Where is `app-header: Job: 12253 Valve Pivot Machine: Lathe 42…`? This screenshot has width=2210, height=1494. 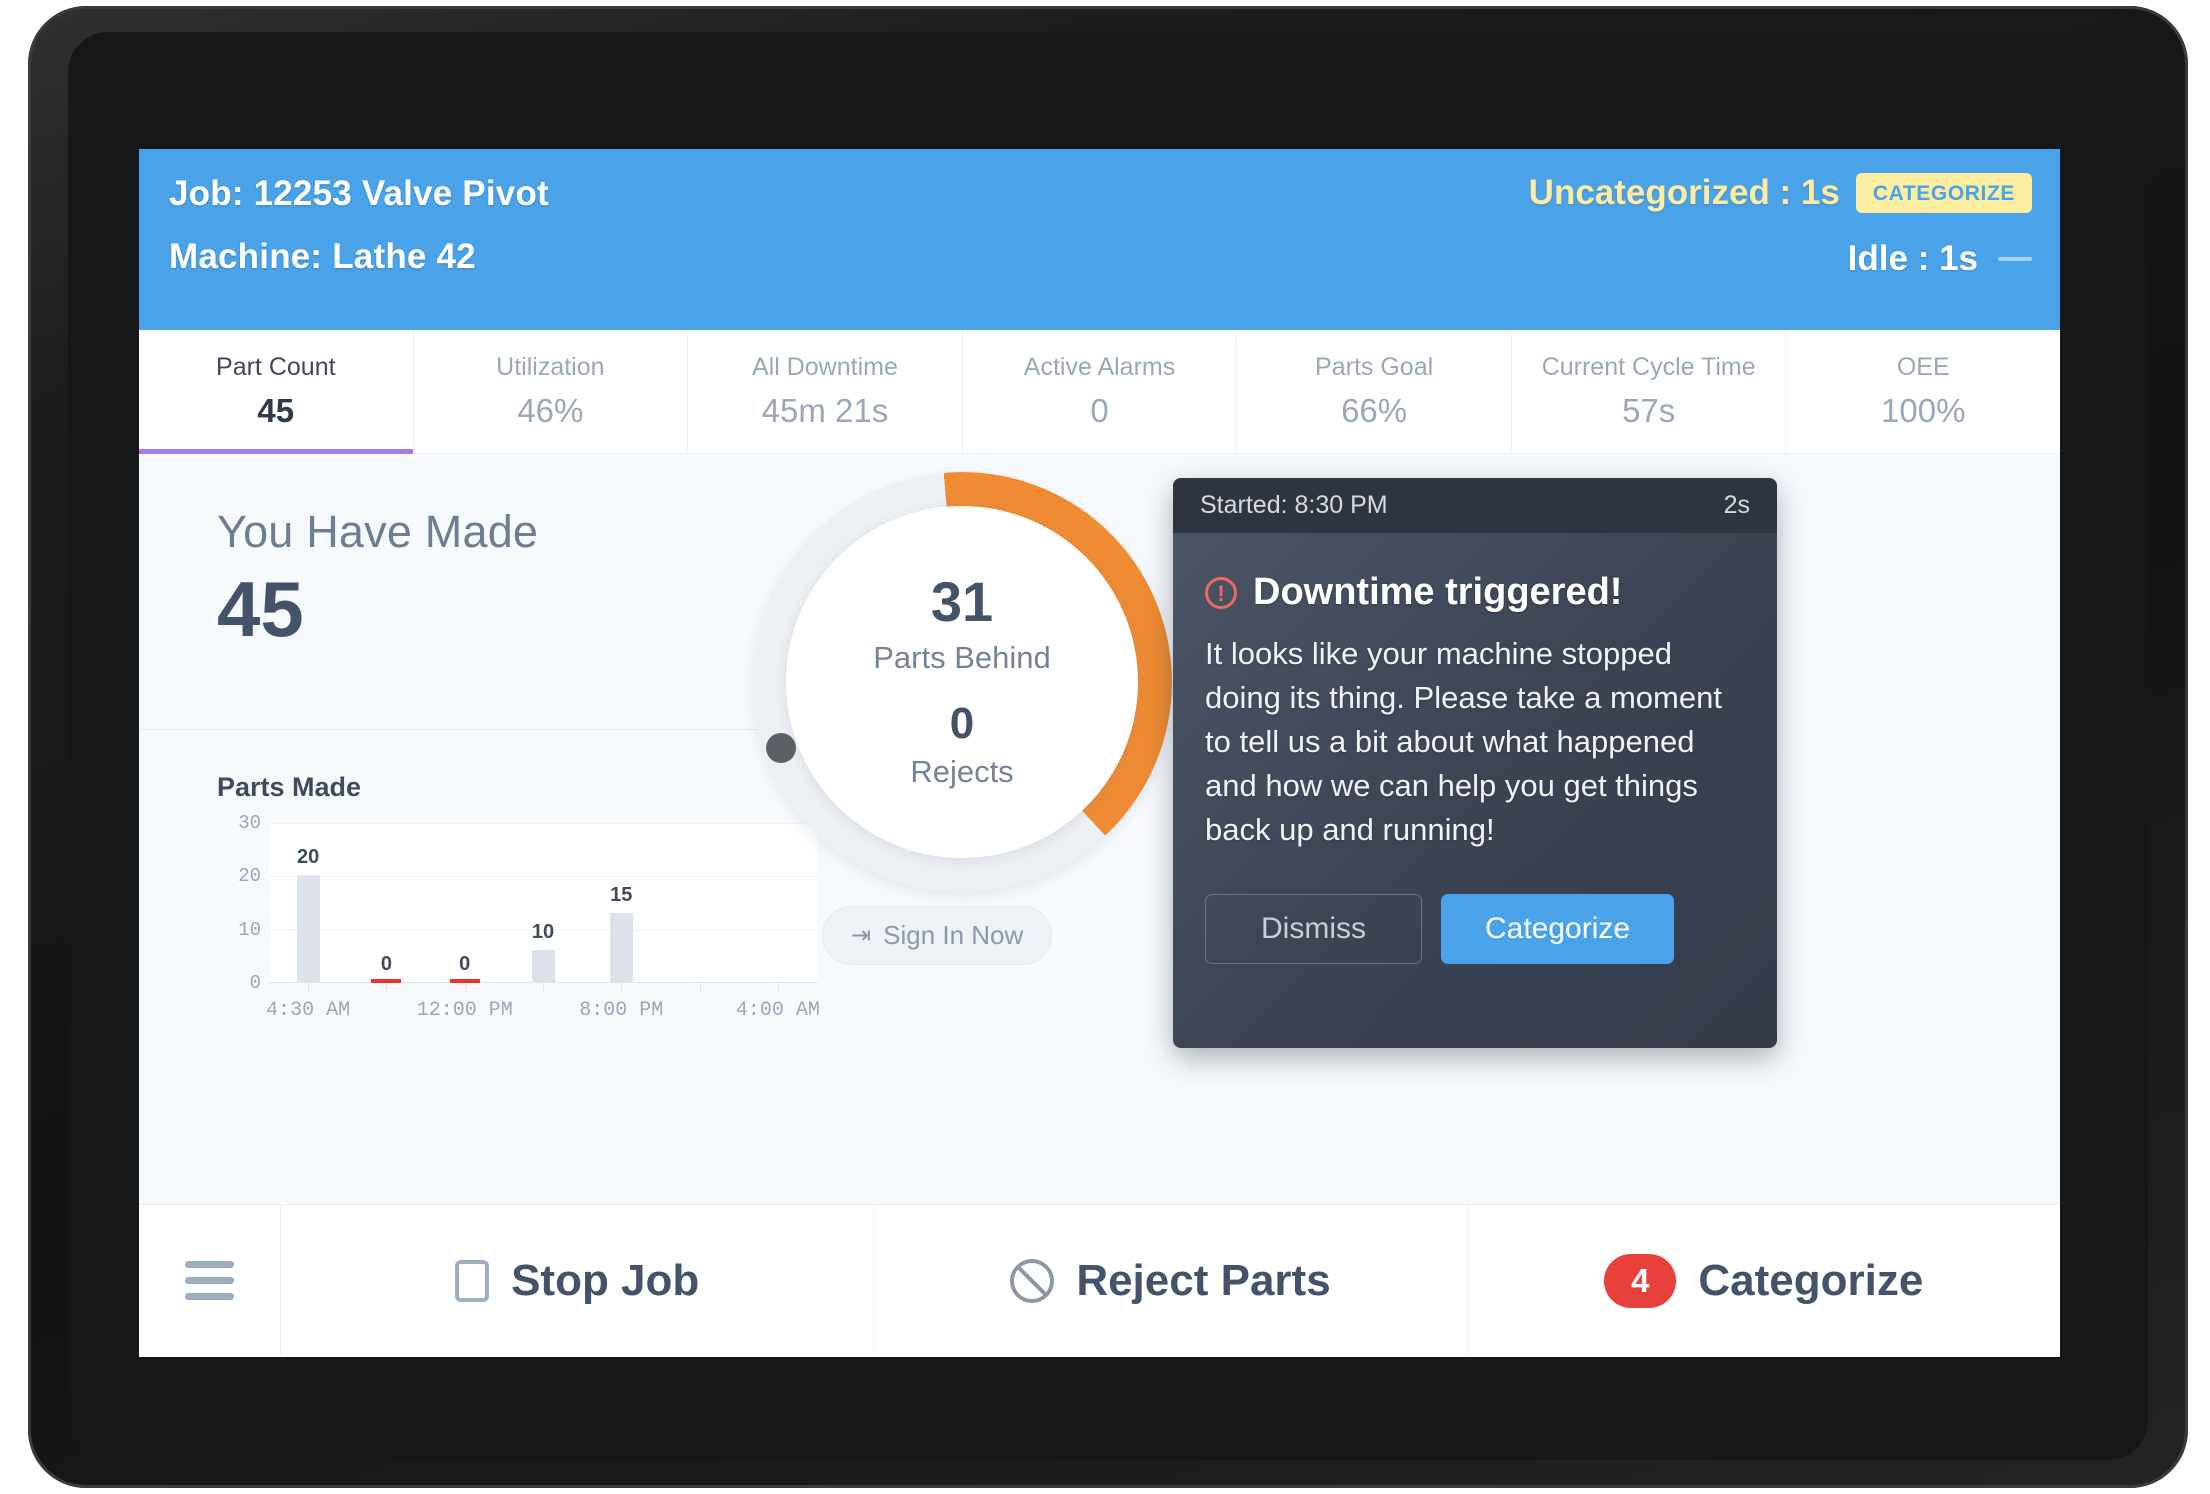
app-header: Job: 12253 Valve Pivot Machine: Lathe 42… is located at coordinates (1099, 239).